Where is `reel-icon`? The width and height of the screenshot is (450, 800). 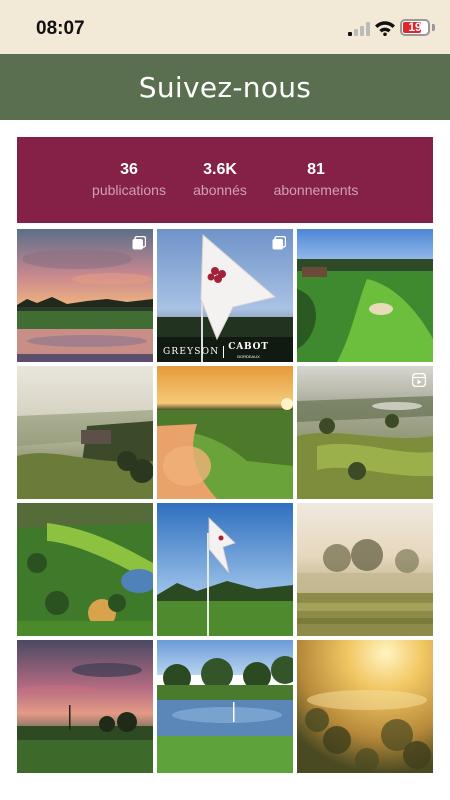
reel-icon is located at coordinates (419, 380).